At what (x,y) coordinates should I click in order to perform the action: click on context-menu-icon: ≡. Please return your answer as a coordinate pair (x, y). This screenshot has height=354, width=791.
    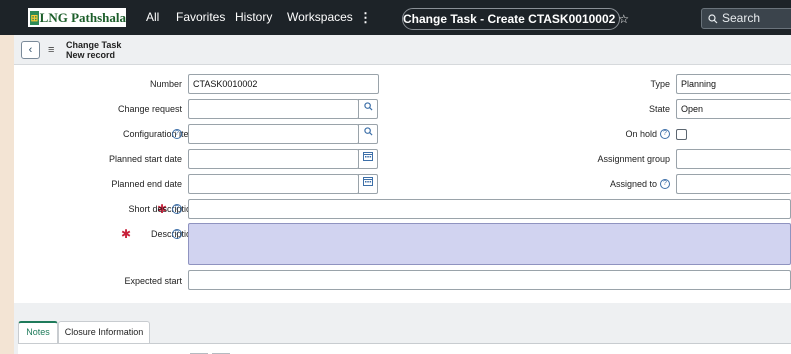
    Looking at the image, I should click on (51, 50).